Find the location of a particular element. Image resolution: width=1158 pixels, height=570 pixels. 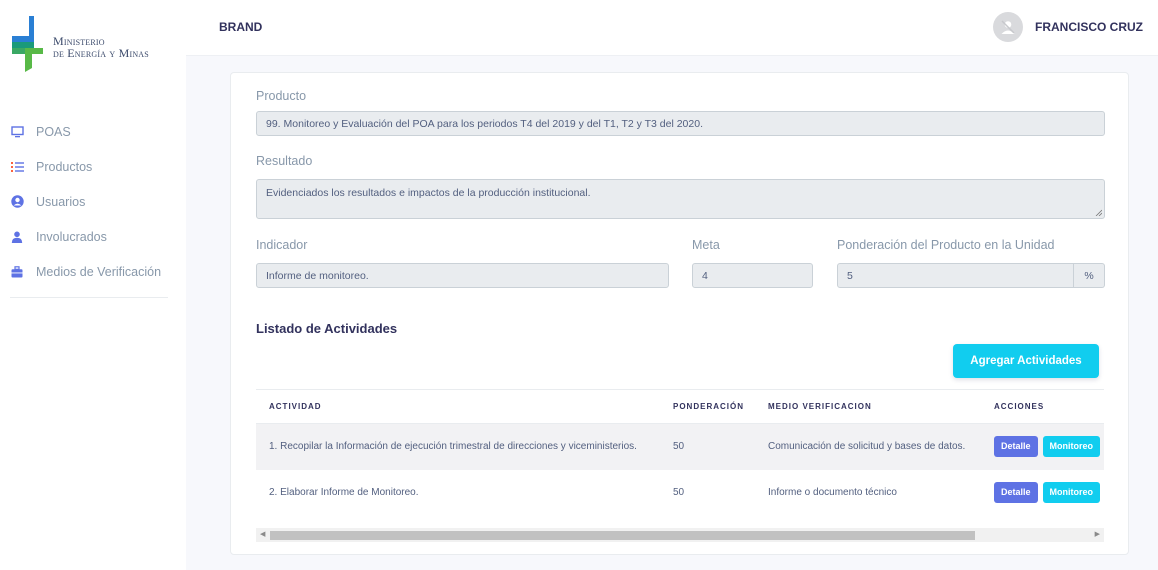

meta-value: 4 is located at coordinates (705, 275).